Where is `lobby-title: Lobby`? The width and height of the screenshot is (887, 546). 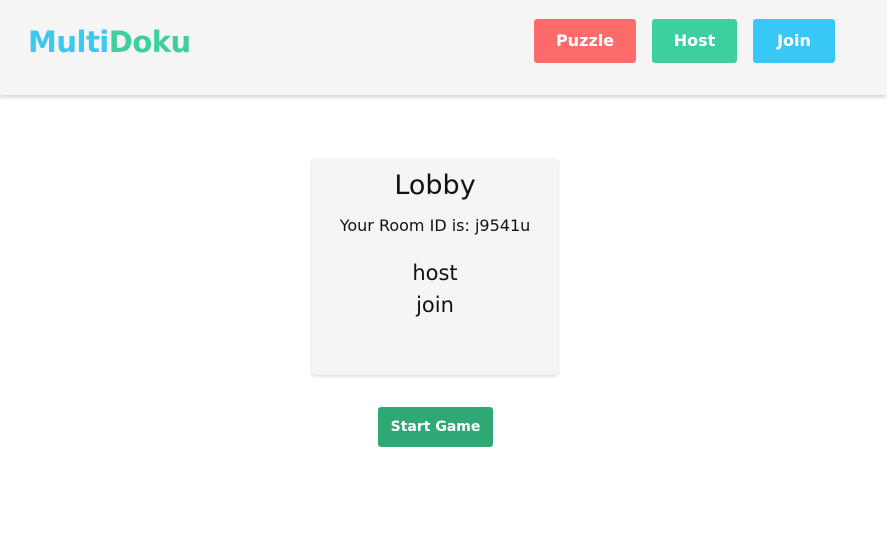
lobby-title: Lobby is located at coordinates (435, 185).